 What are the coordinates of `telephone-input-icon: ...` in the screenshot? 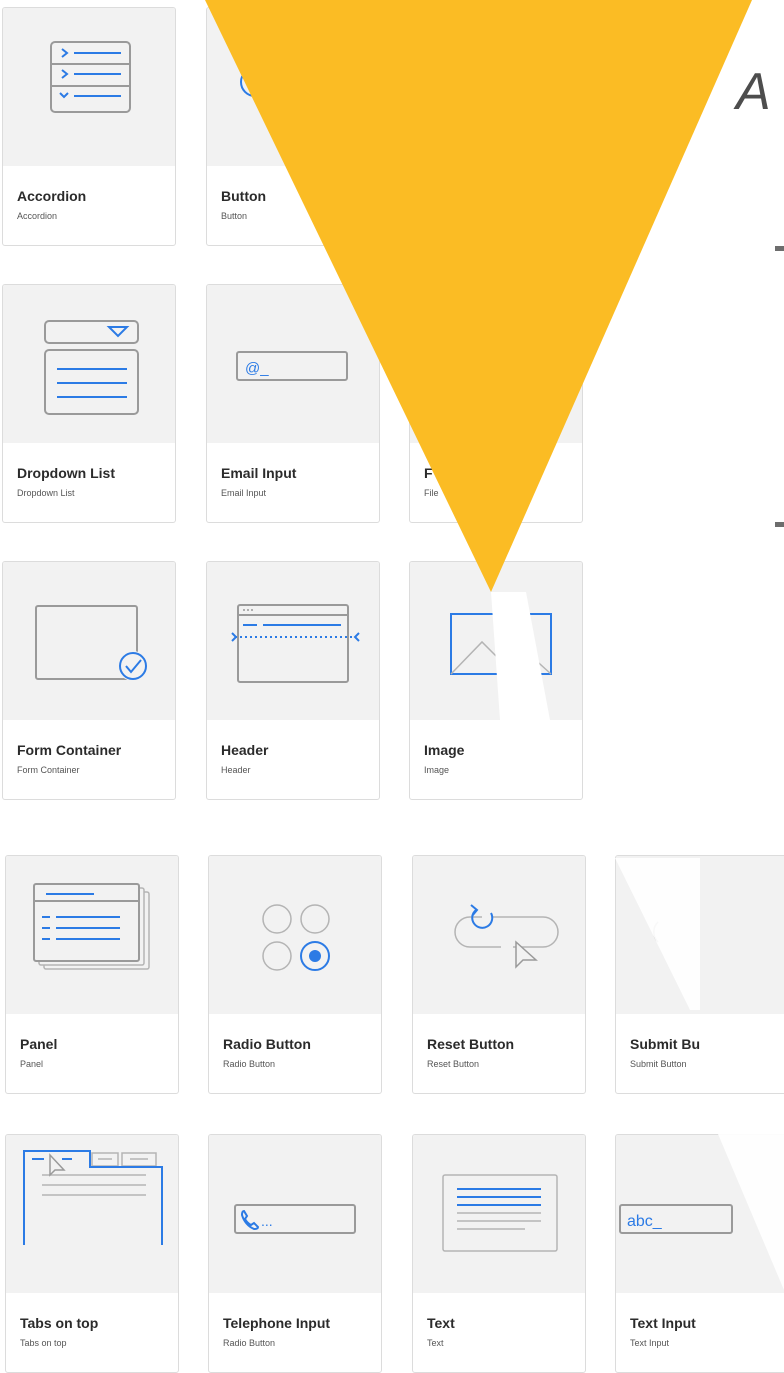 It's located at (295, 1219).